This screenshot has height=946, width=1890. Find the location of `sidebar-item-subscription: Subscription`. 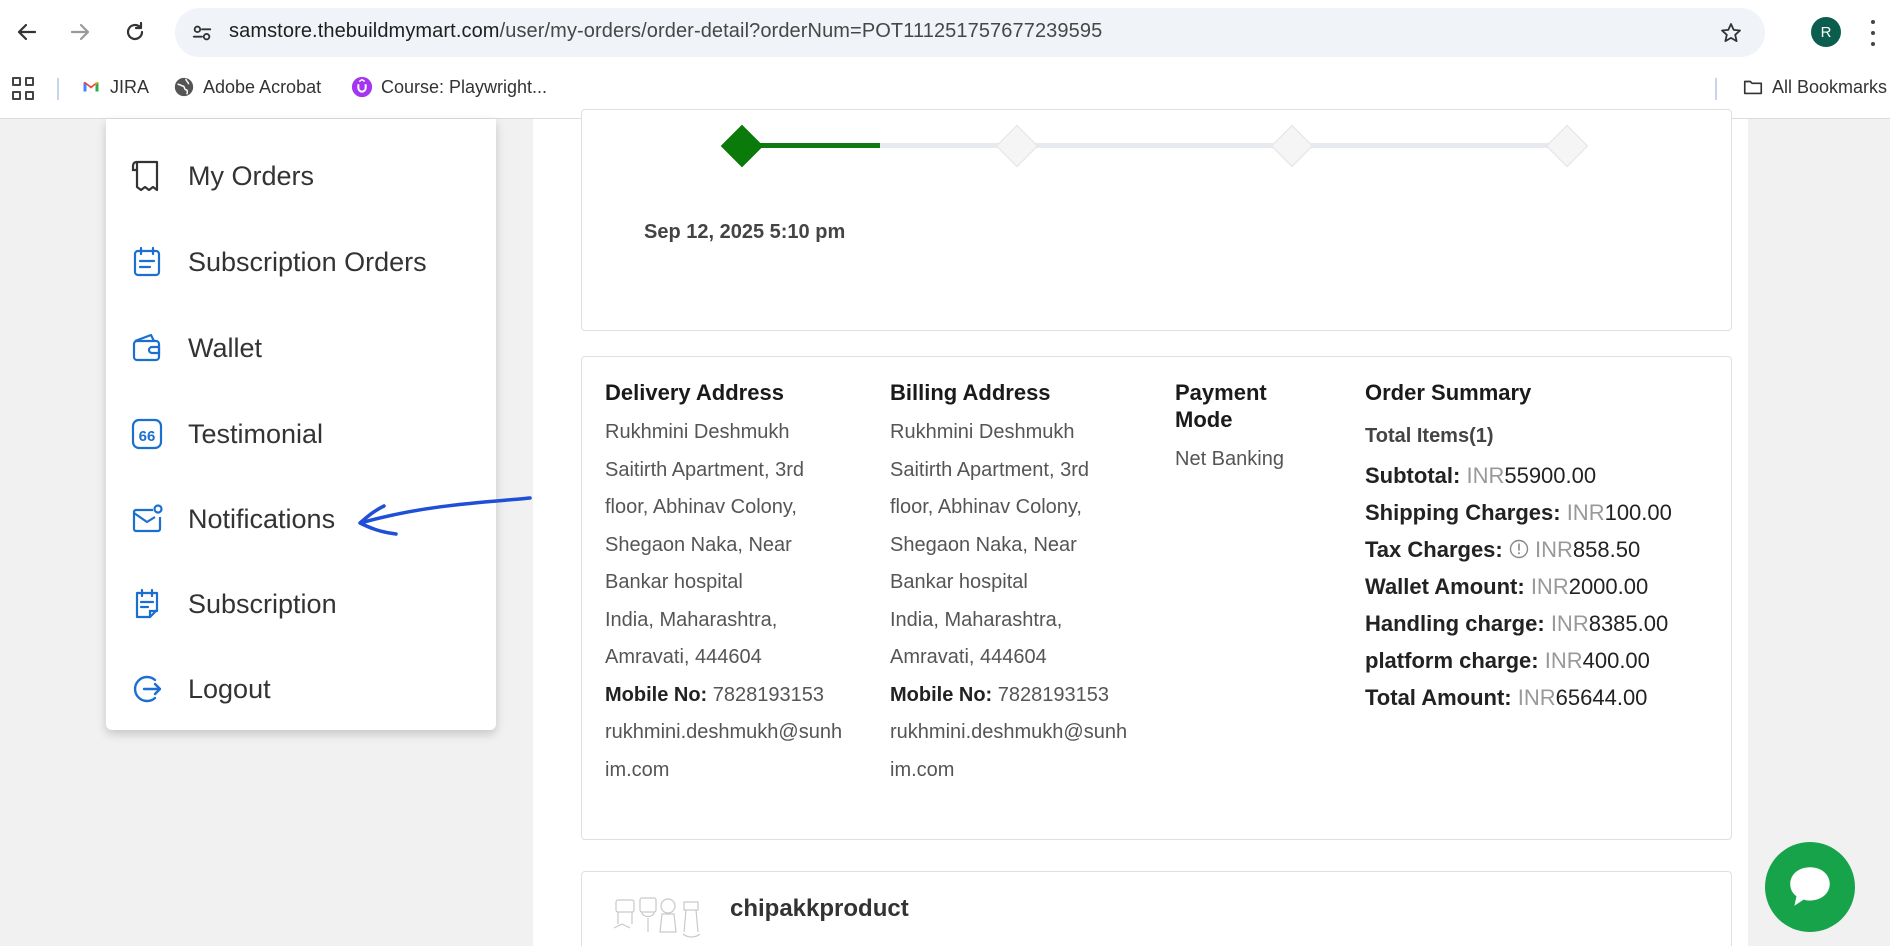

sidebar-item-subscription: Subscription is located at coordinates (301, 604).